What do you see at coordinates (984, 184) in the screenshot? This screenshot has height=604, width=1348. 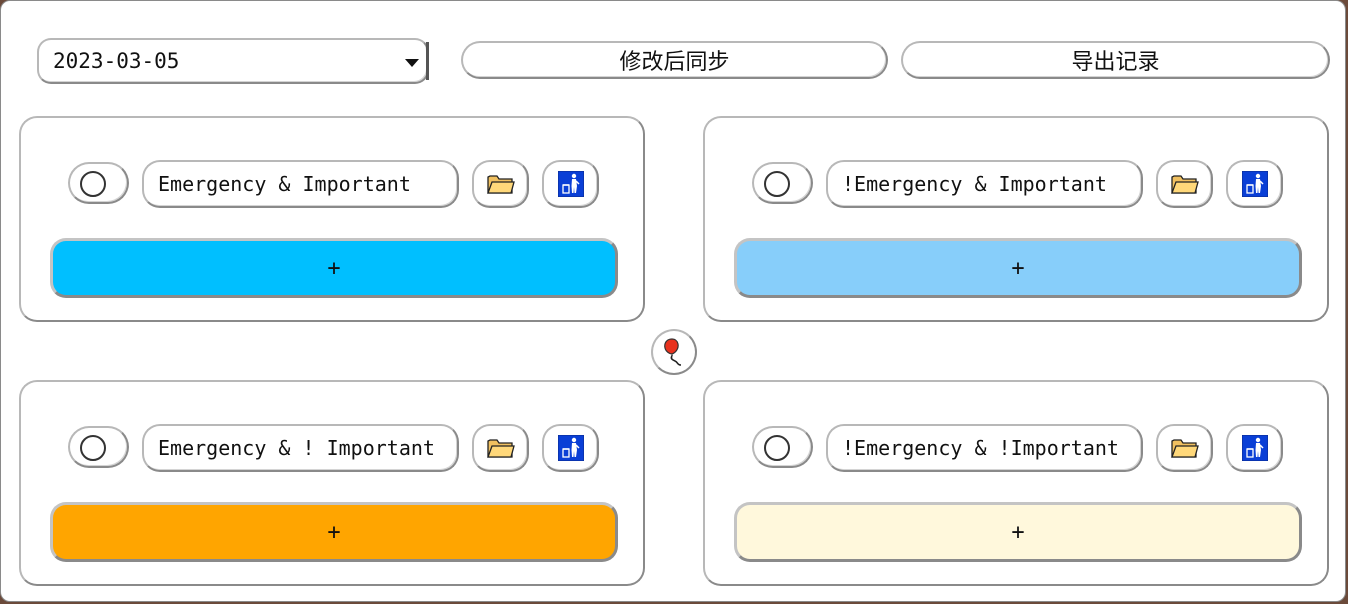 I see `quadrant-title: !Emergency & Important` at bounding box center [984, 184].